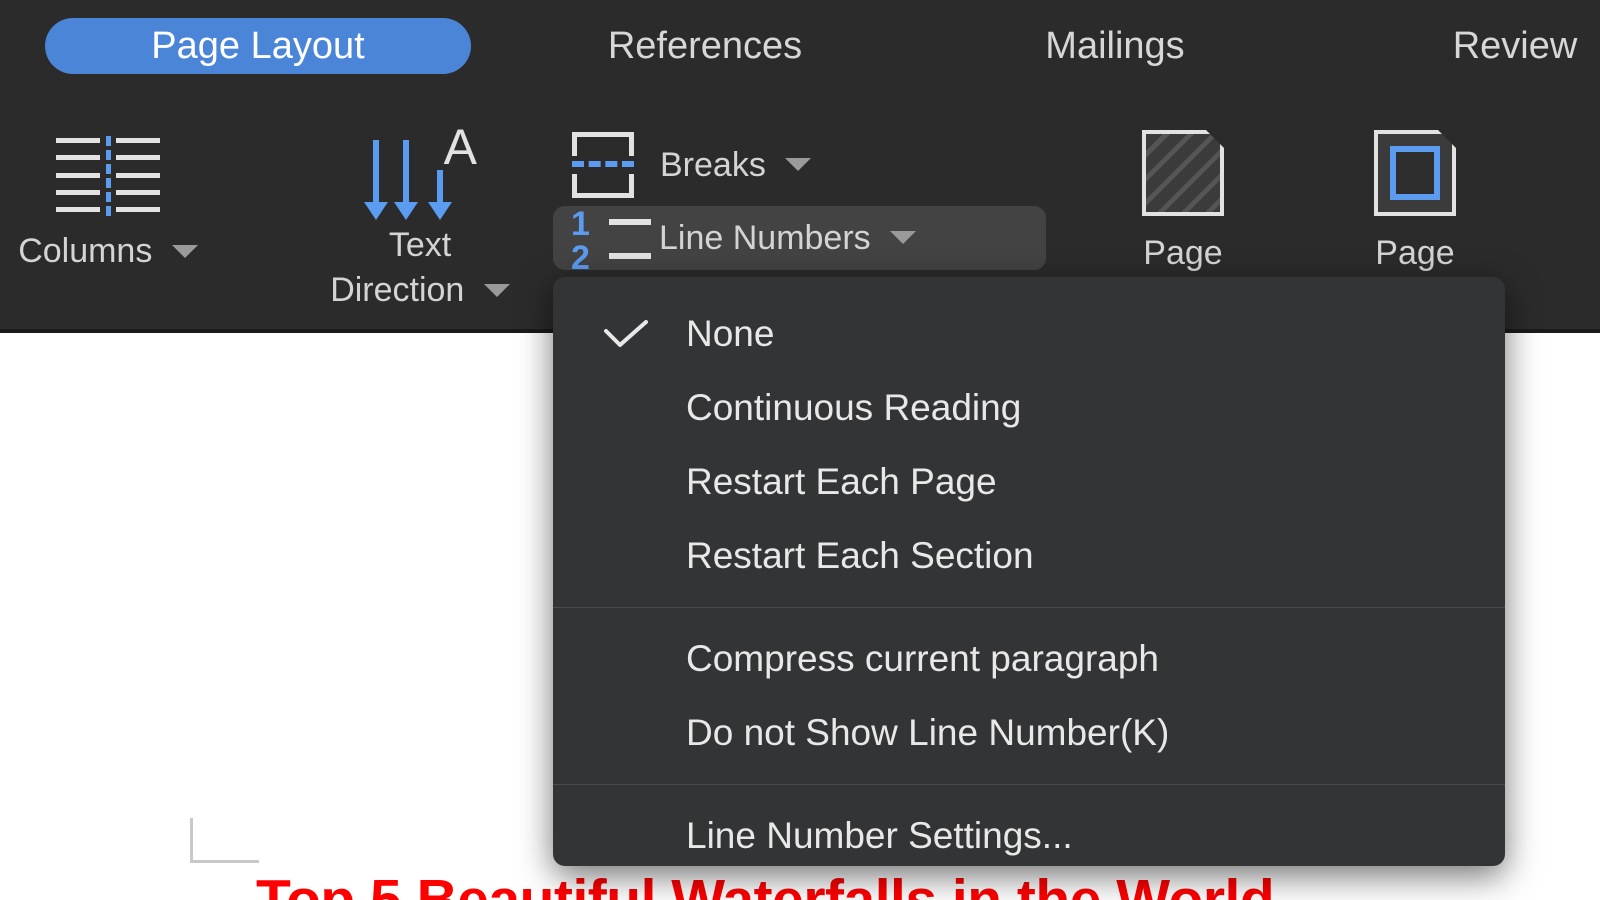  What do you see at coordinates (705, 46) in the screenshot?
I see `tab-references: References` at bounding box center [705, 46].